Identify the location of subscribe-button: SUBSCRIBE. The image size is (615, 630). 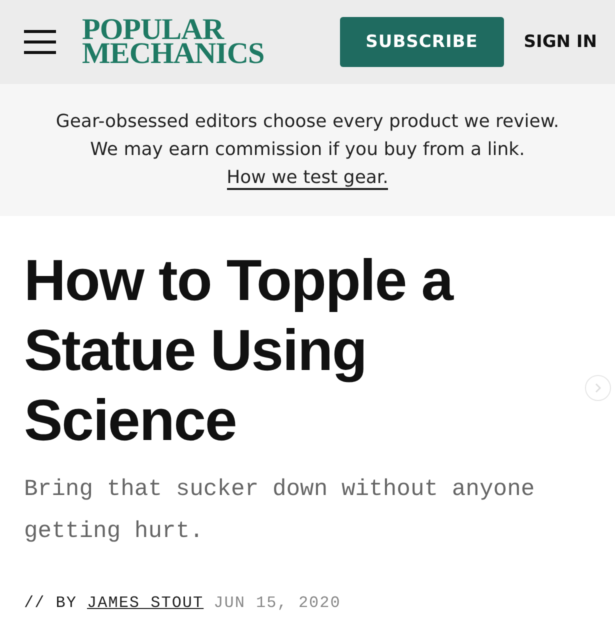
(422, 42).